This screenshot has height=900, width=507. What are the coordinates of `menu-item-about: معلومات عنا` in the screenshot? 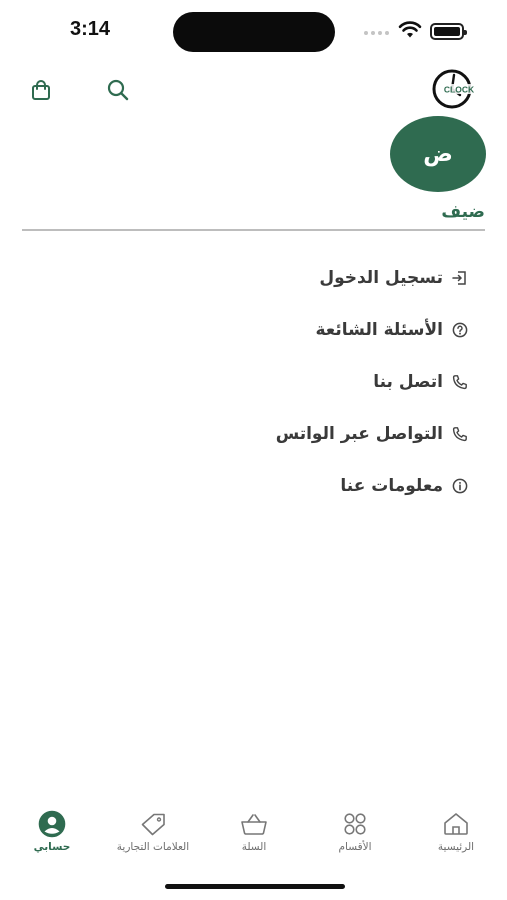 It's located at (319, 486).